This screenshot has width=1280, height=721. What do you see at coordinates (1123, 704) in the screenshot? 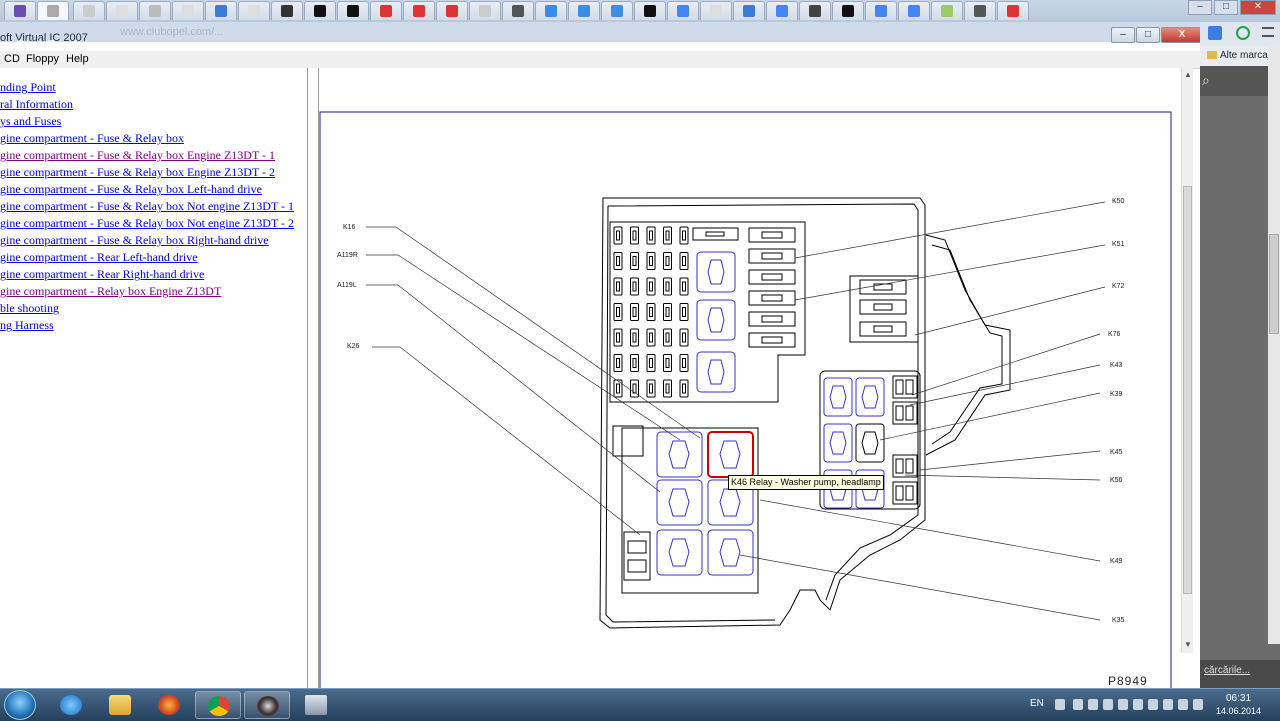
I see `tray-security-icon` at bounding box center [1123, 704].